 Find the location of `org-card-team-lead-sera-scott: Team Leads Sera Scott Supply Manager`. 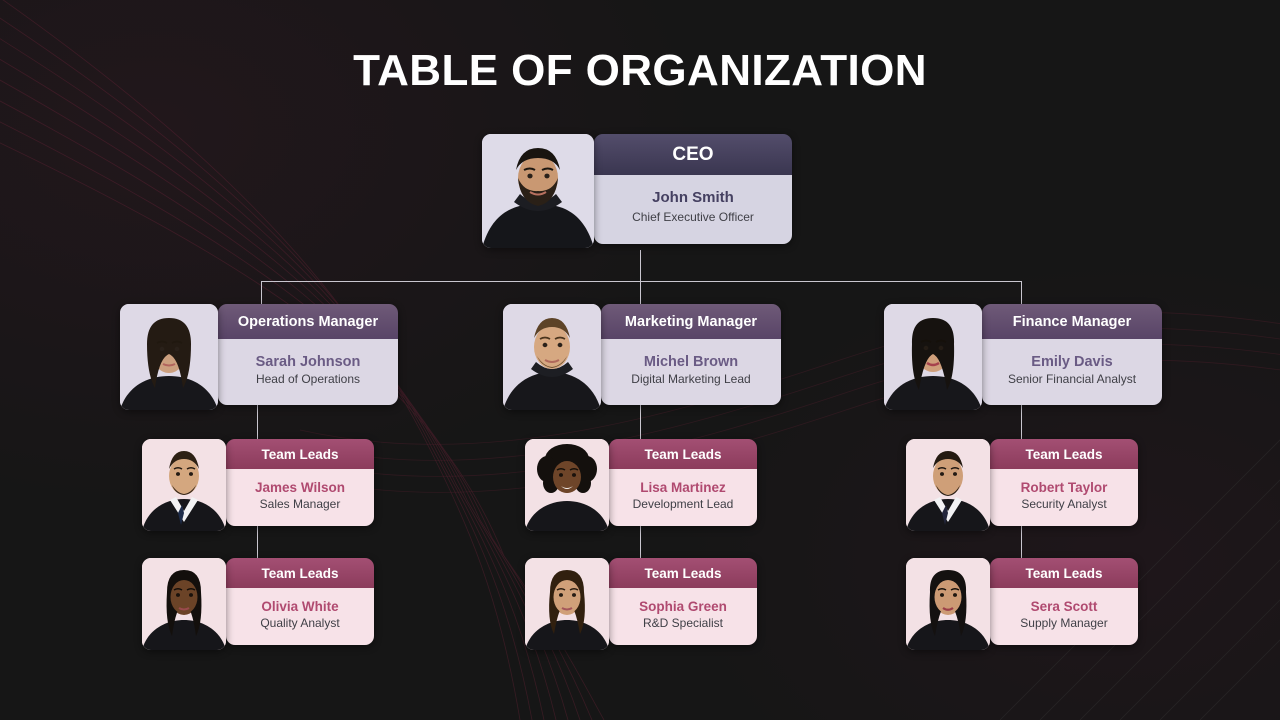

org-card-team-lead-sera-scott: Team Leads Sera Scott Supply Manager is located at coordinates (1022, 604).